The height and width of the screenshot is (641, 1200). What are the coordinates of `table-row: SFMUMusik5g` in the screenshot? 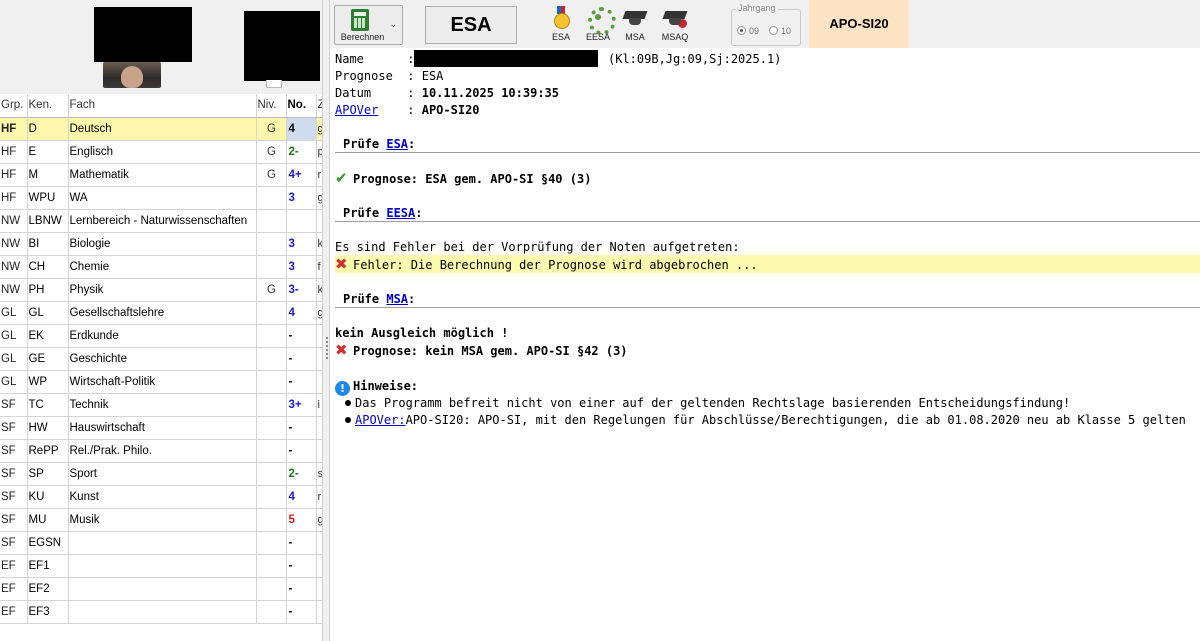 It's located at (161, 520).